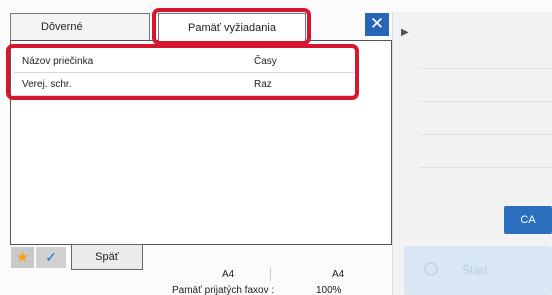 This screenshot has height=295, width=552. I want to click on start-button: Štart, so click(478, 270).